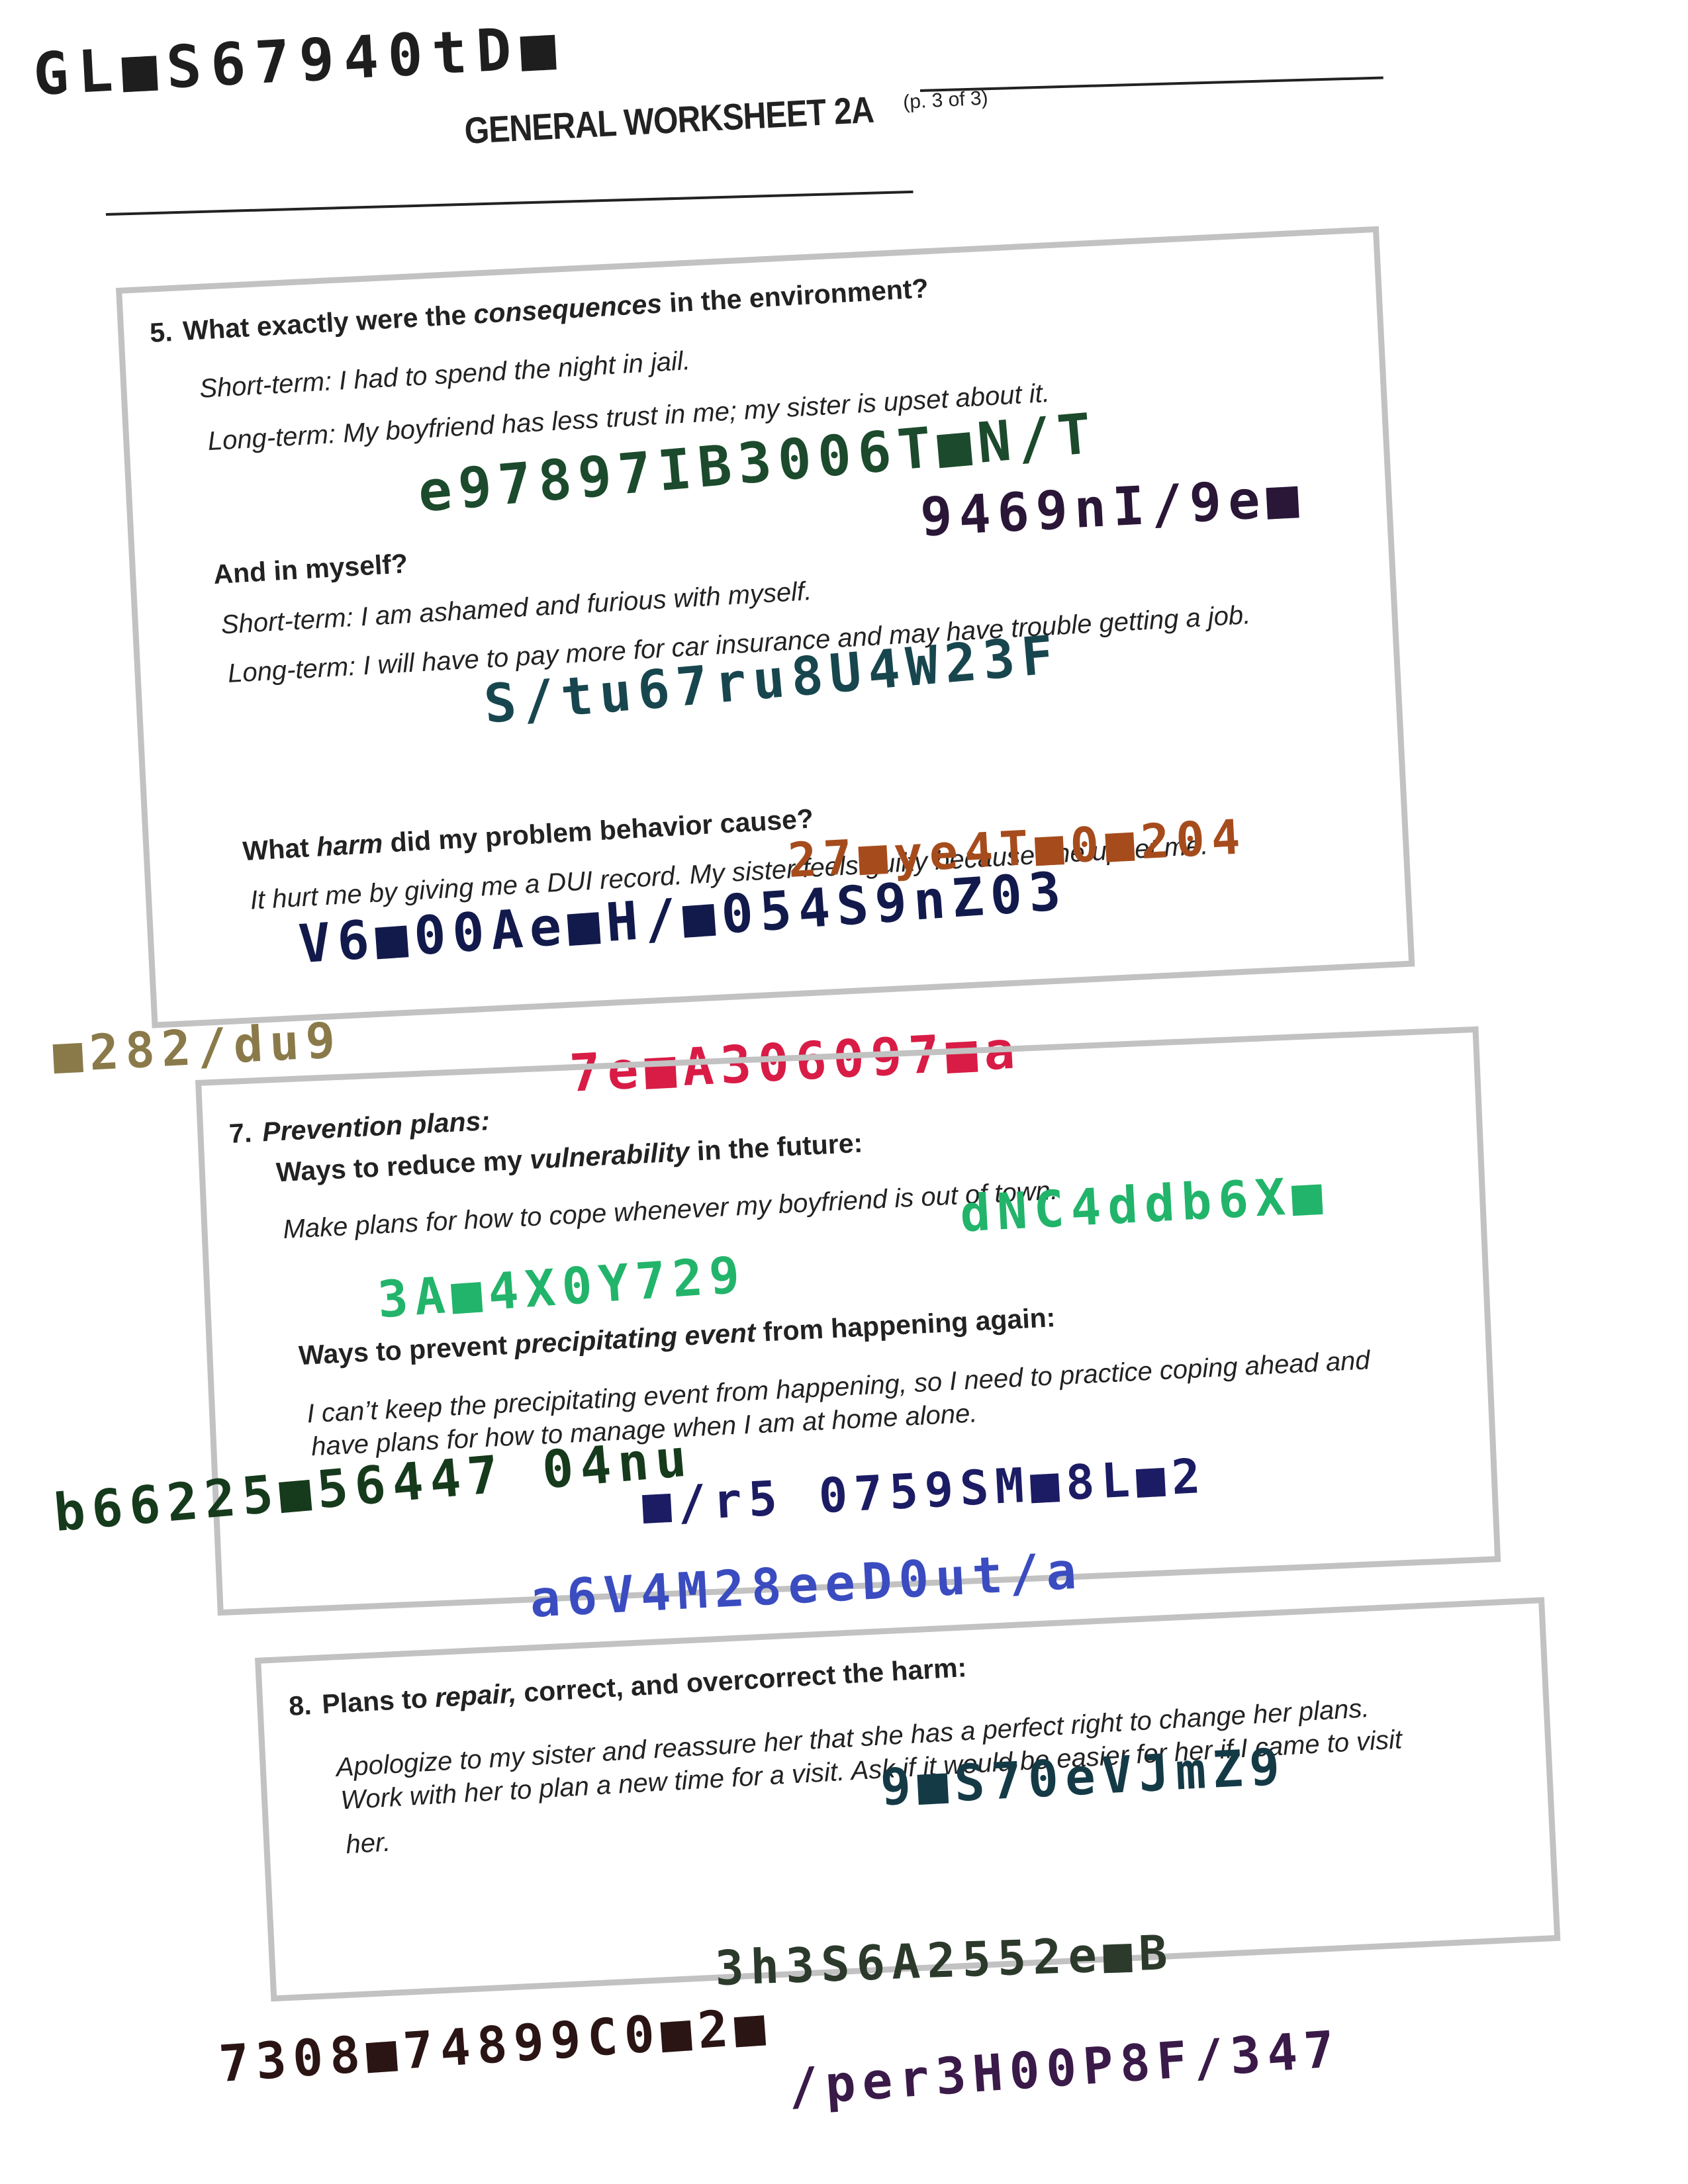 This screenshot has width=1688, height=2184. I want to click on question-number: 7., so click(240, 1133).